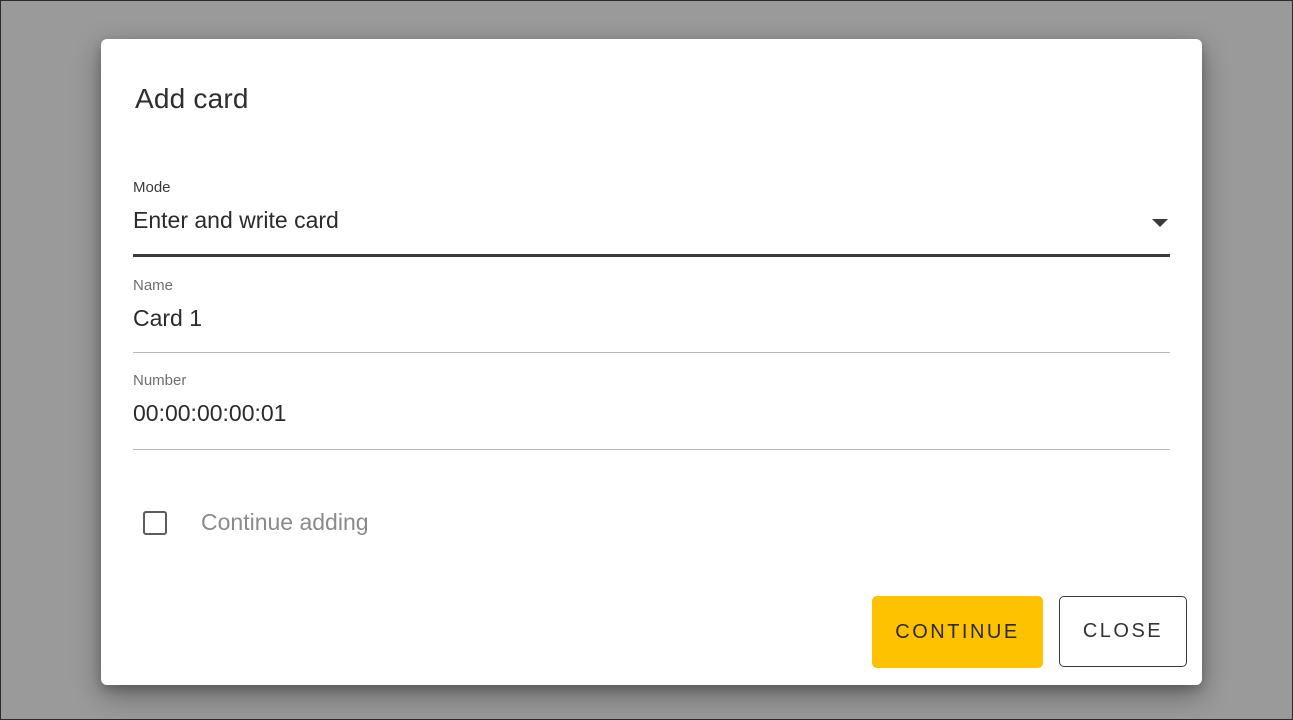 This screenshot has width=1293, height=720. I want to click on number-input, so click(623, 413).